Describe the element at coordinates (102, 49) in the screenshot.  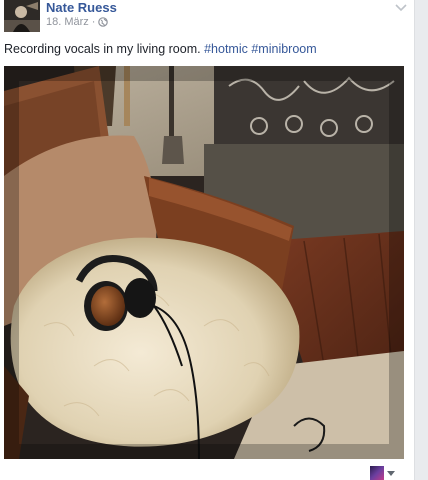
I see `post-text-body: Recording vocals in my living room.` at that location.